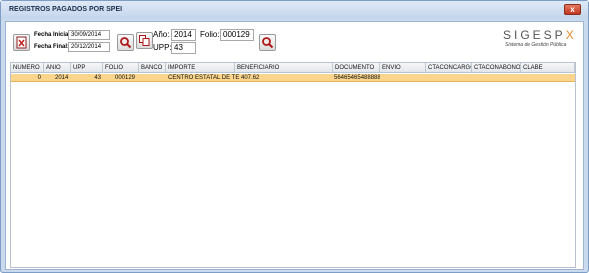 The width and height of the screenshot is (589, 273). Describe the element at coordinates (89, 35) in the screenshot. I see `fecha-inicial-field: 30/09/2014` at that location.